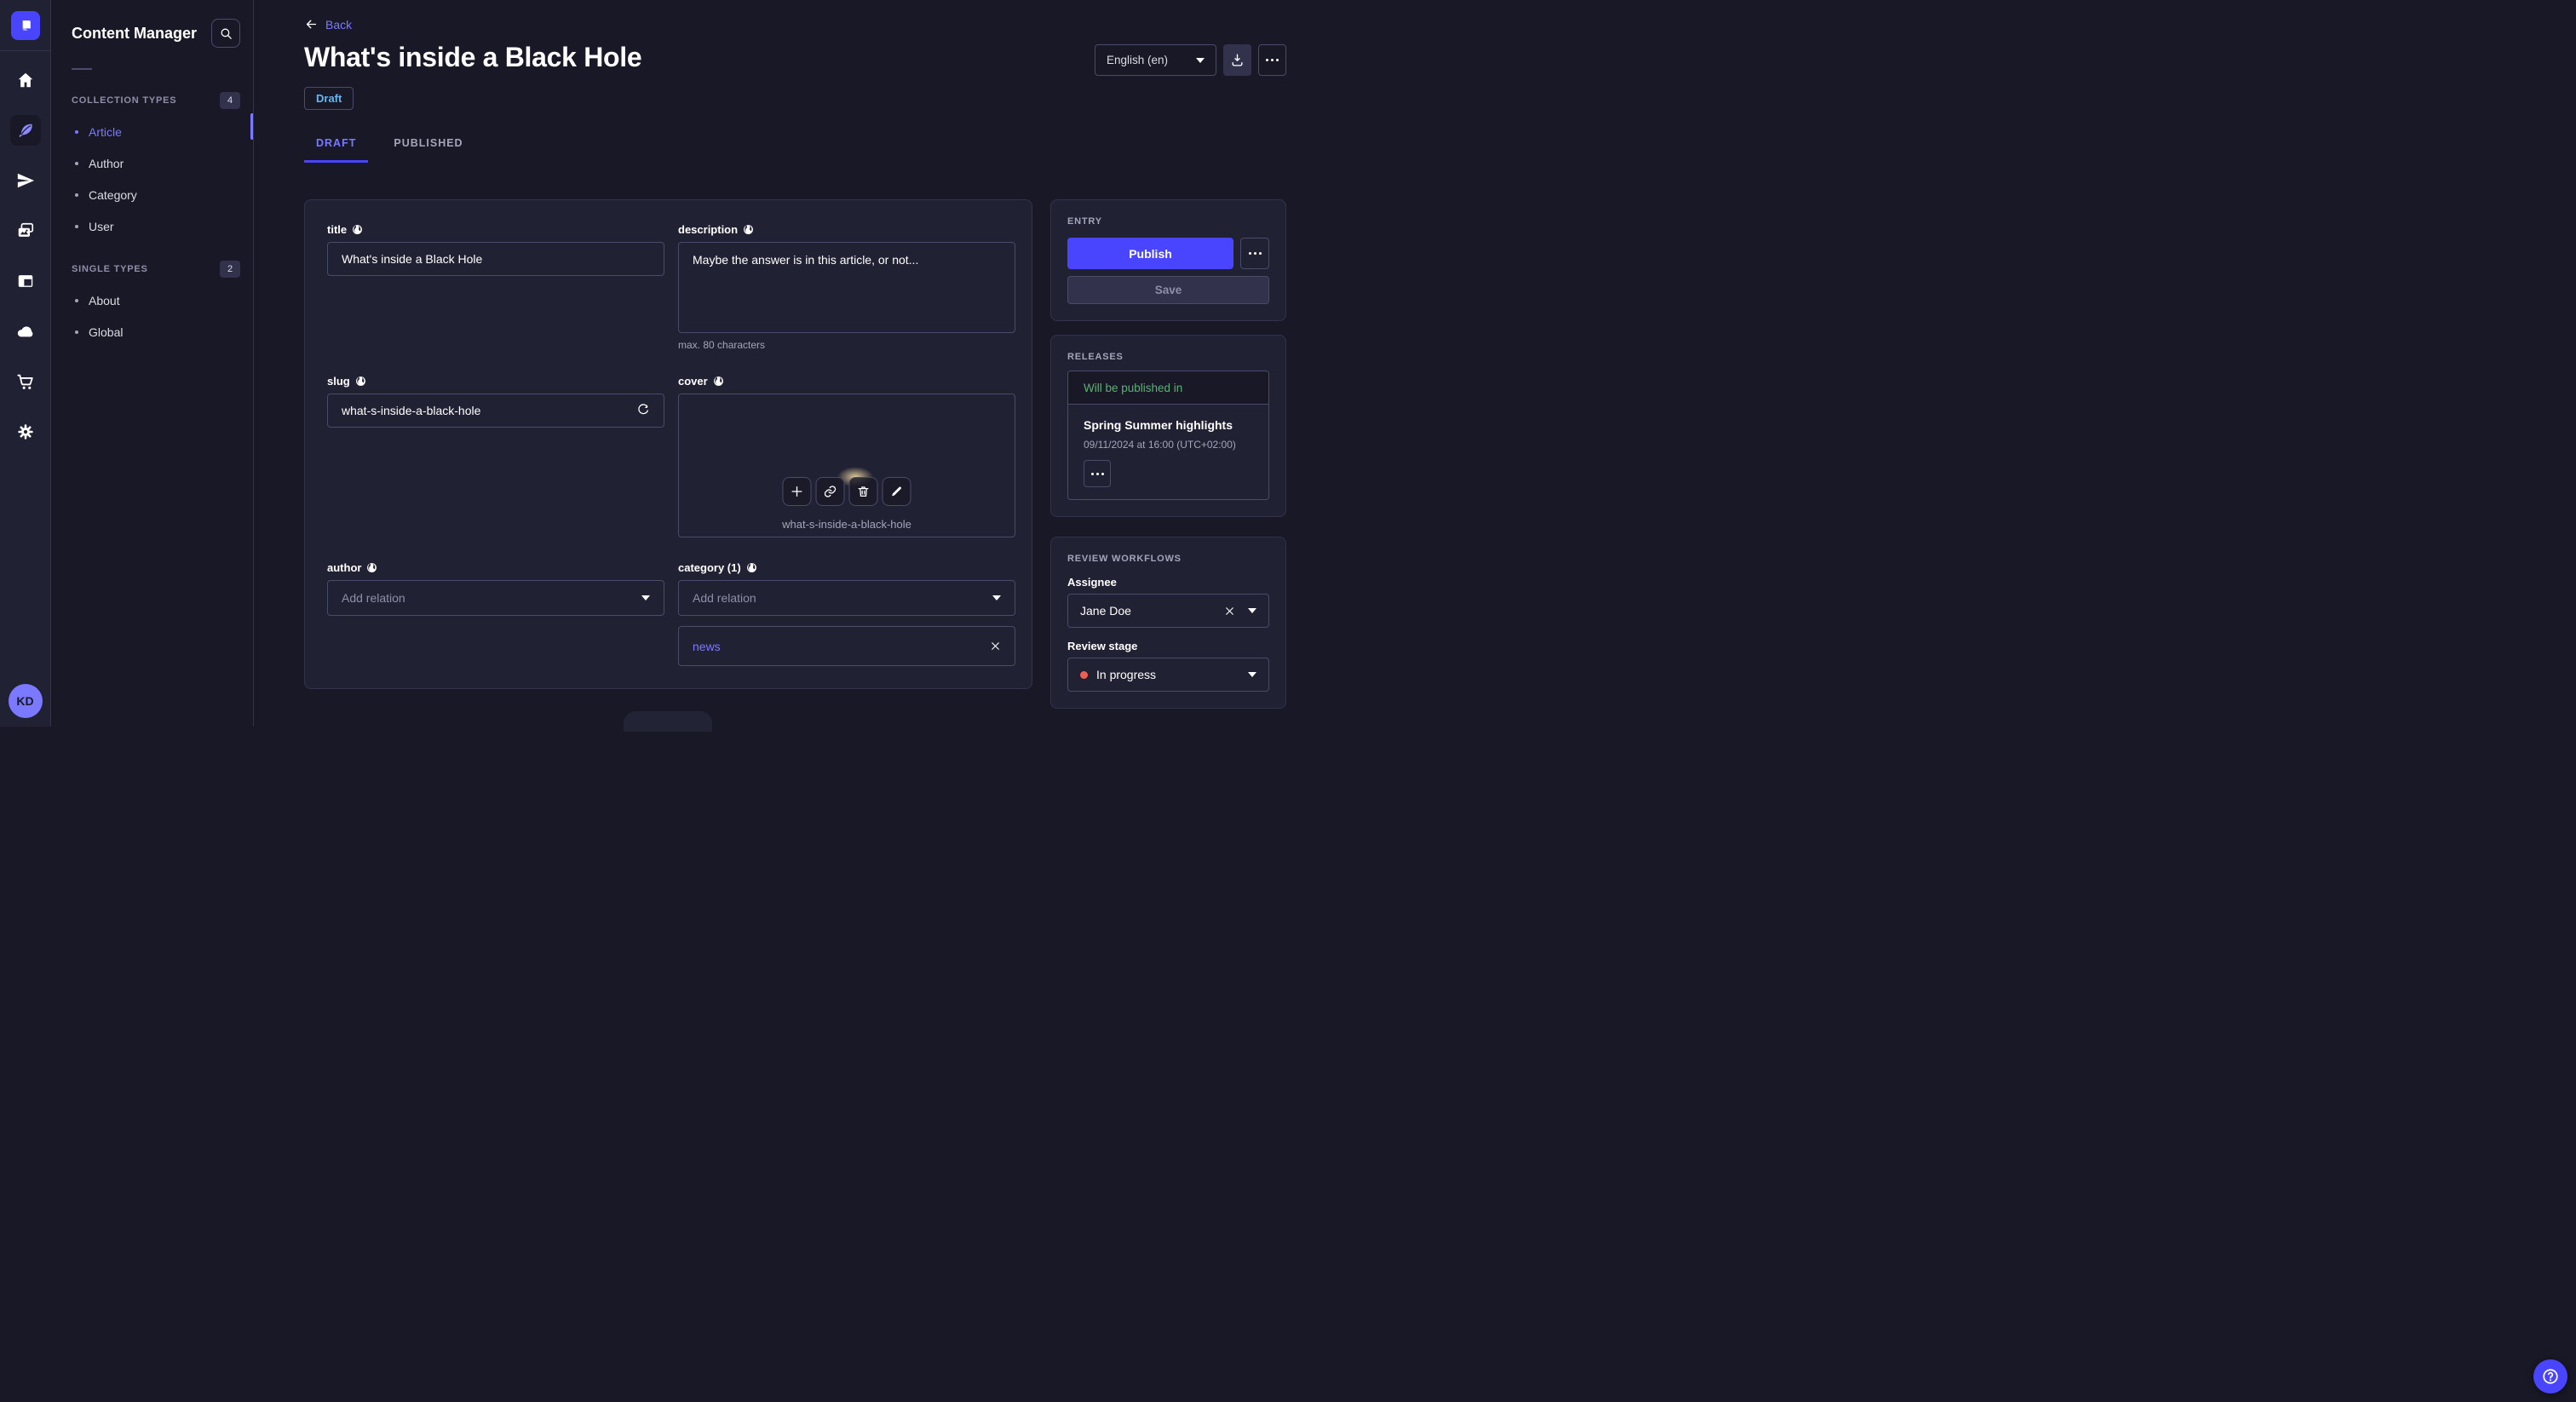 The width and height of the screenshot is (2576, 1402). Describe the element at coordinates (1125, 559) in the screenshot. I see `review-workflows-title: REVIEW WORKFLOWS` at that location.